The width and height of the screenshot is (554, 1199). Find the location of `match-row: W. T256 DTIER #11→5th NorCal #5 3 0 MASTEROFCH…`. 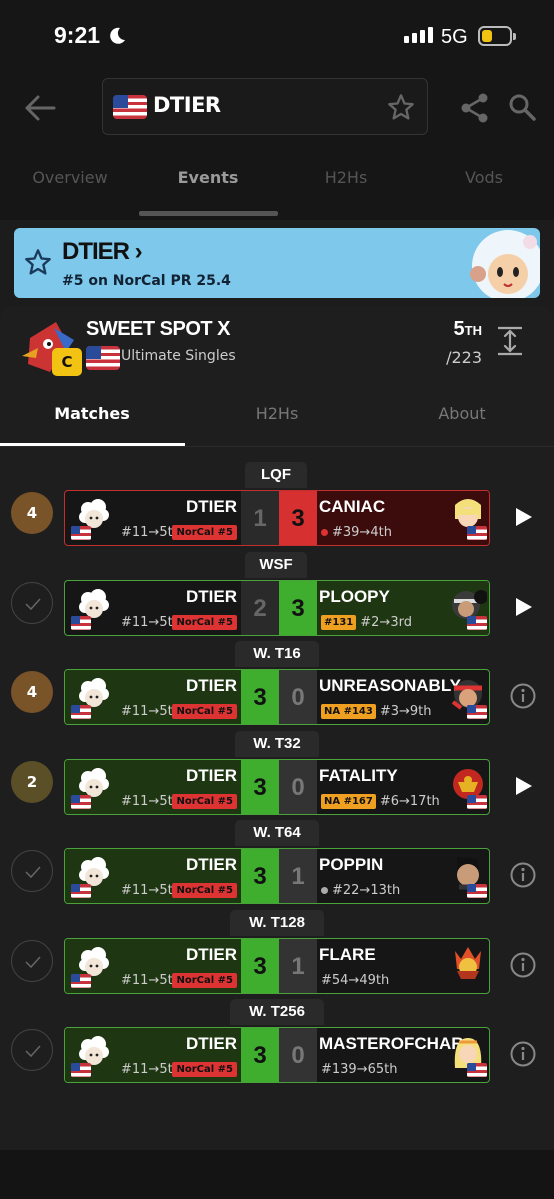

match-row: W. T256 DTIER #11→5th NorCal #5 3 0 MASTEROFCH… is located at coordinates (277, 1044).